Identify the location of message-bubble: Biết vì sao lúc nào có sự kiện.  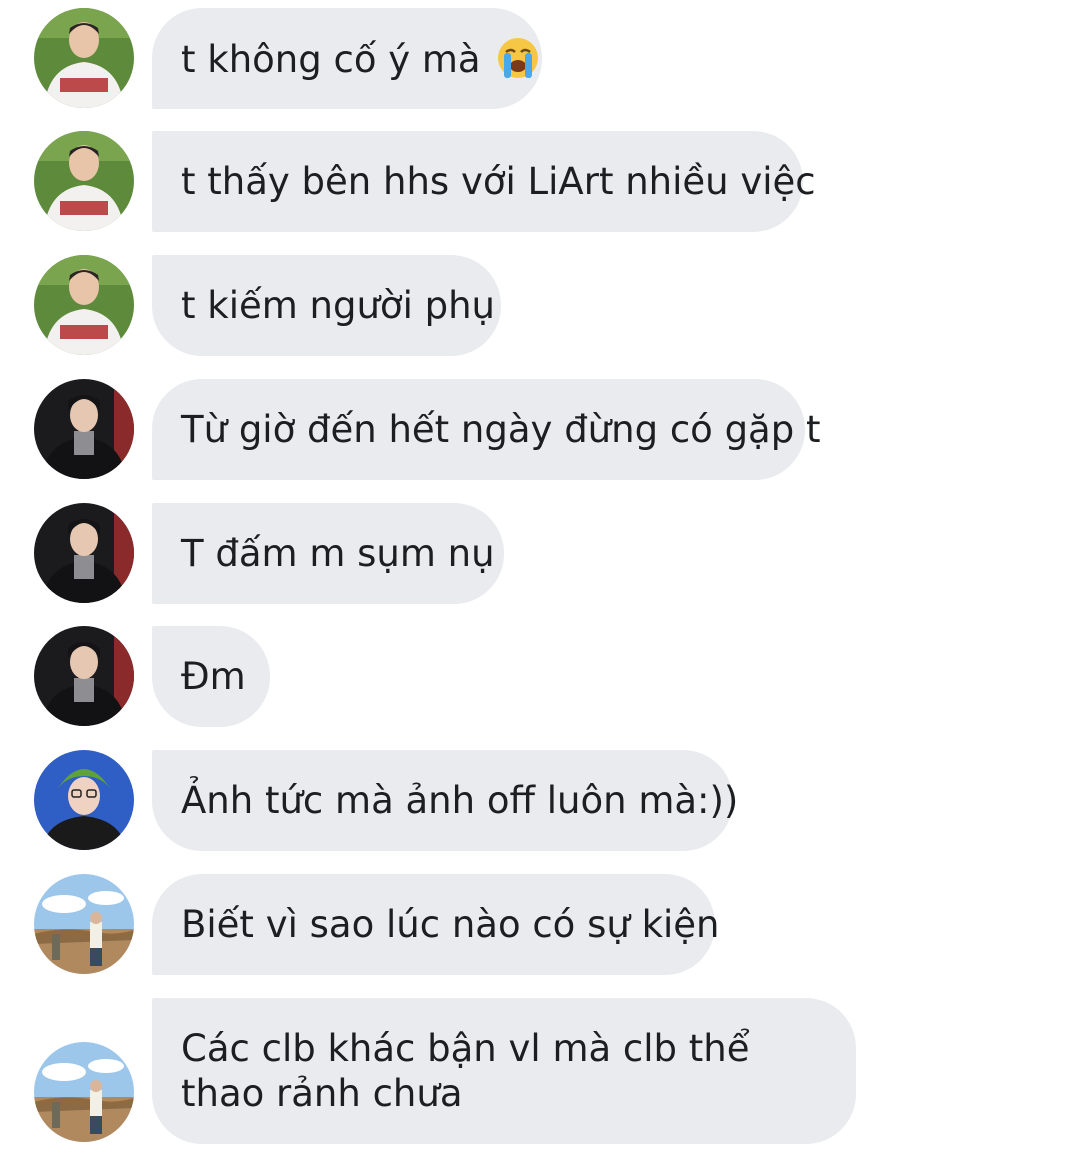
(436, 924).